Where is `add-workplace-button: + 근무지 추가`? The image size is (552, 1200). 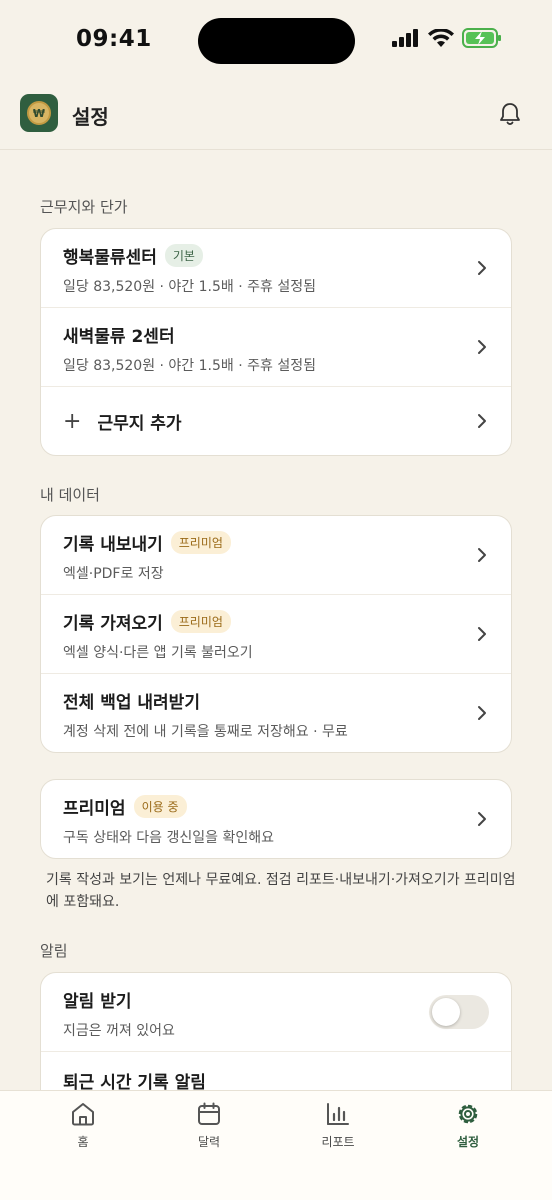 add-workplace-button: + 근무지 추가 is located at coordinates (276, 421).